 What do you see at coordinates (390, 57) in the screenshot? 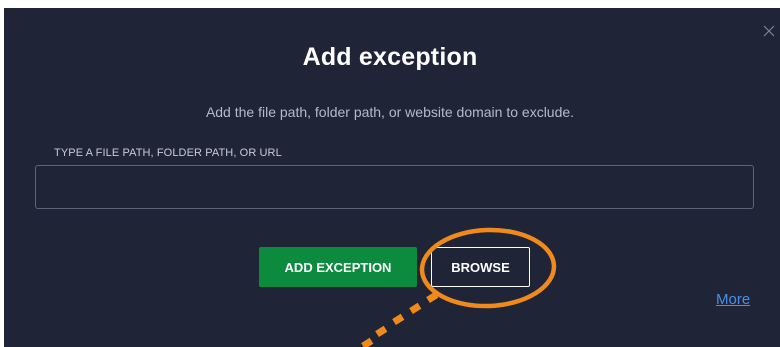
I see `dialog-title: Add exception` at bounding box center [390, 57].